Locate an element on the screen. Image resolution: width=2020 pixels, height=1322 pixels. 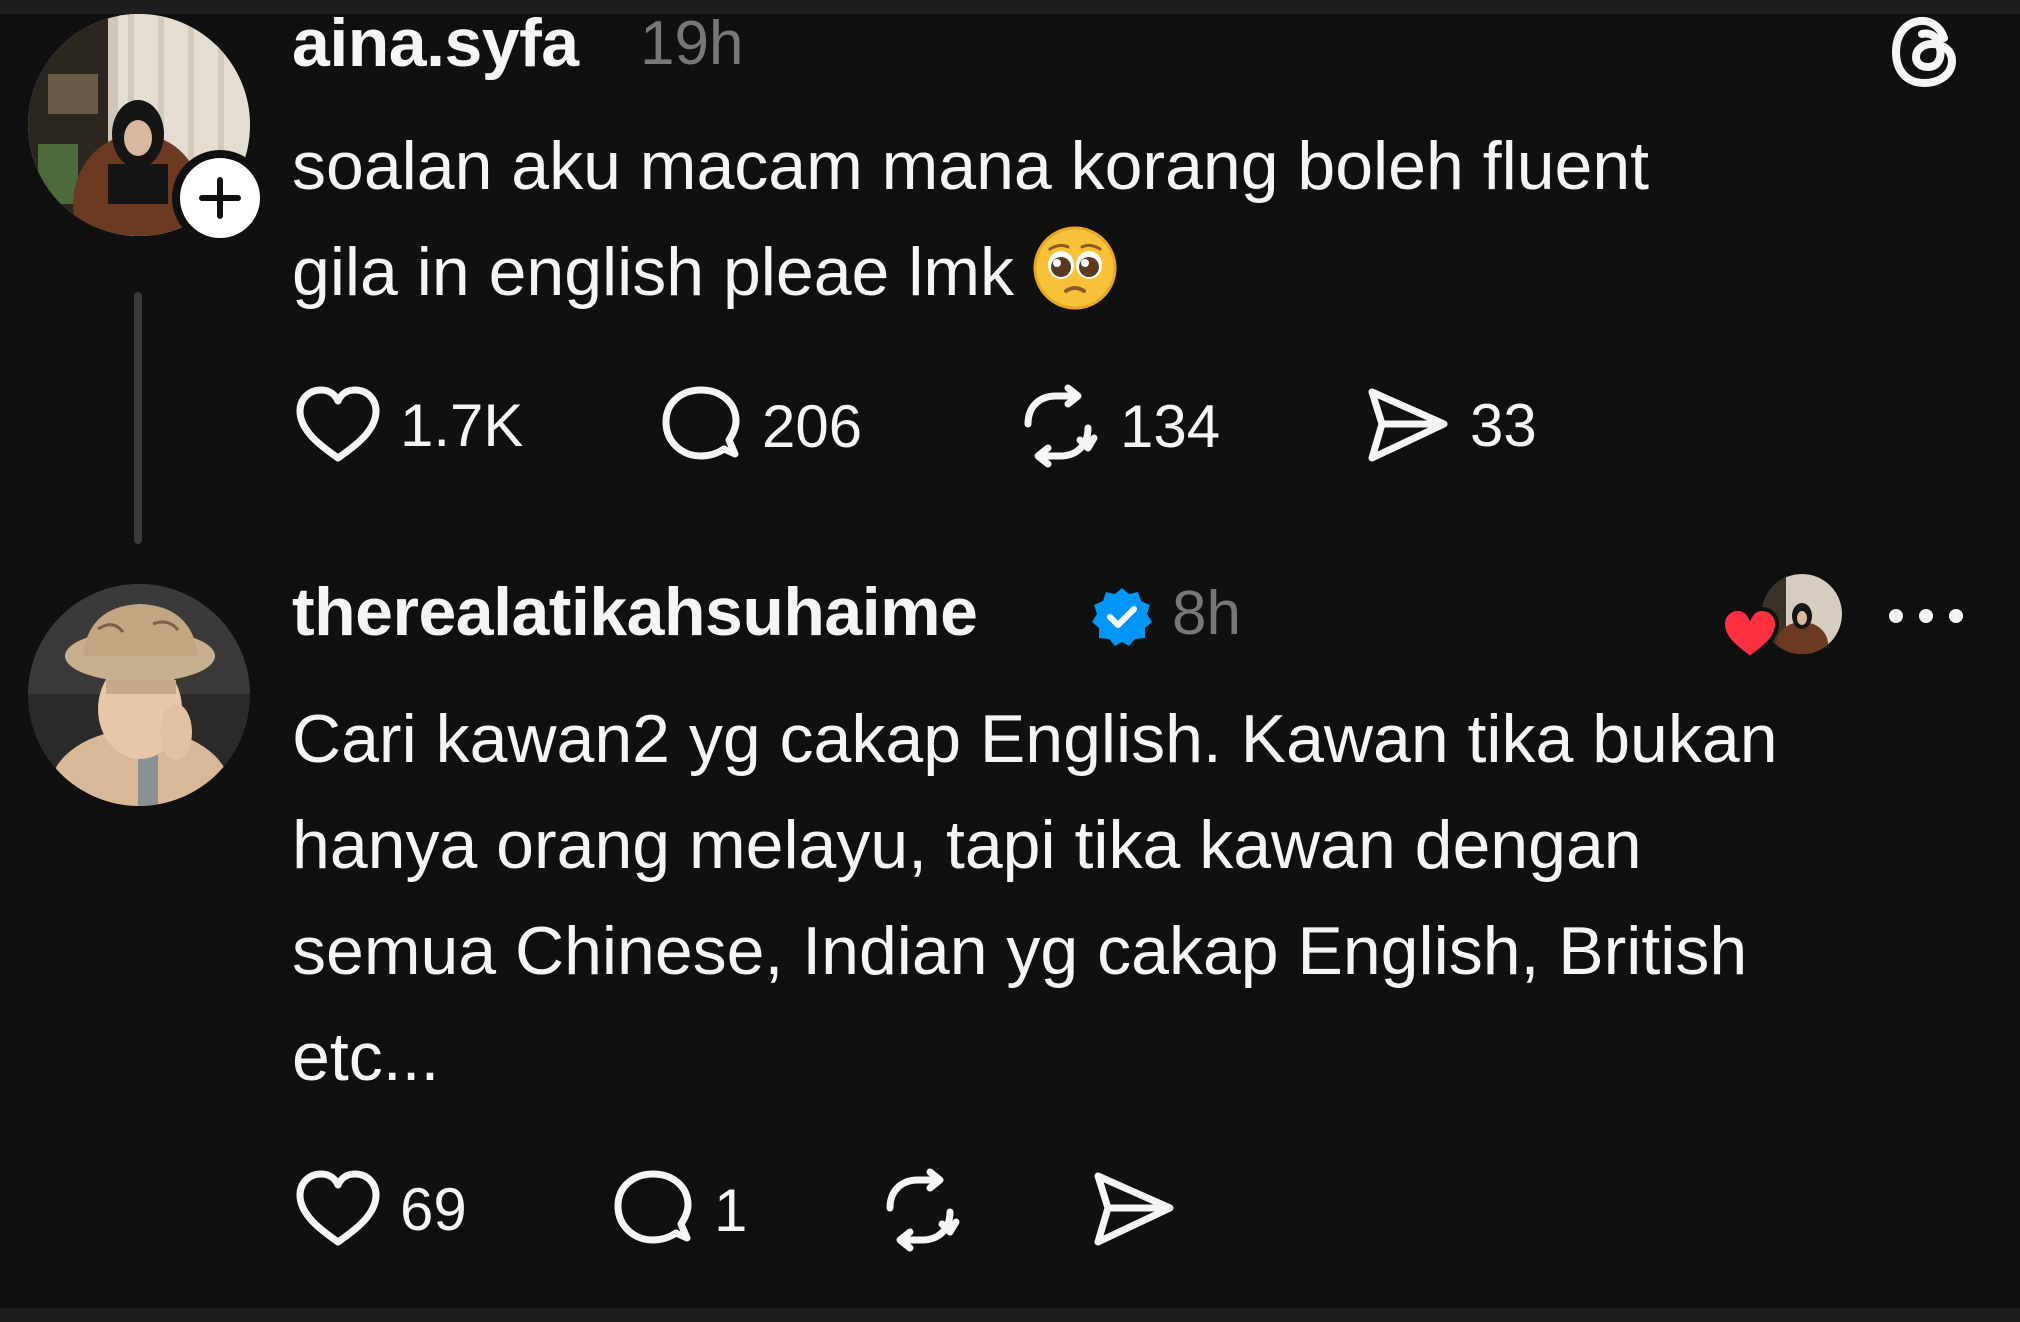
like-count: 1.7K is located at coordinates (462, 425).